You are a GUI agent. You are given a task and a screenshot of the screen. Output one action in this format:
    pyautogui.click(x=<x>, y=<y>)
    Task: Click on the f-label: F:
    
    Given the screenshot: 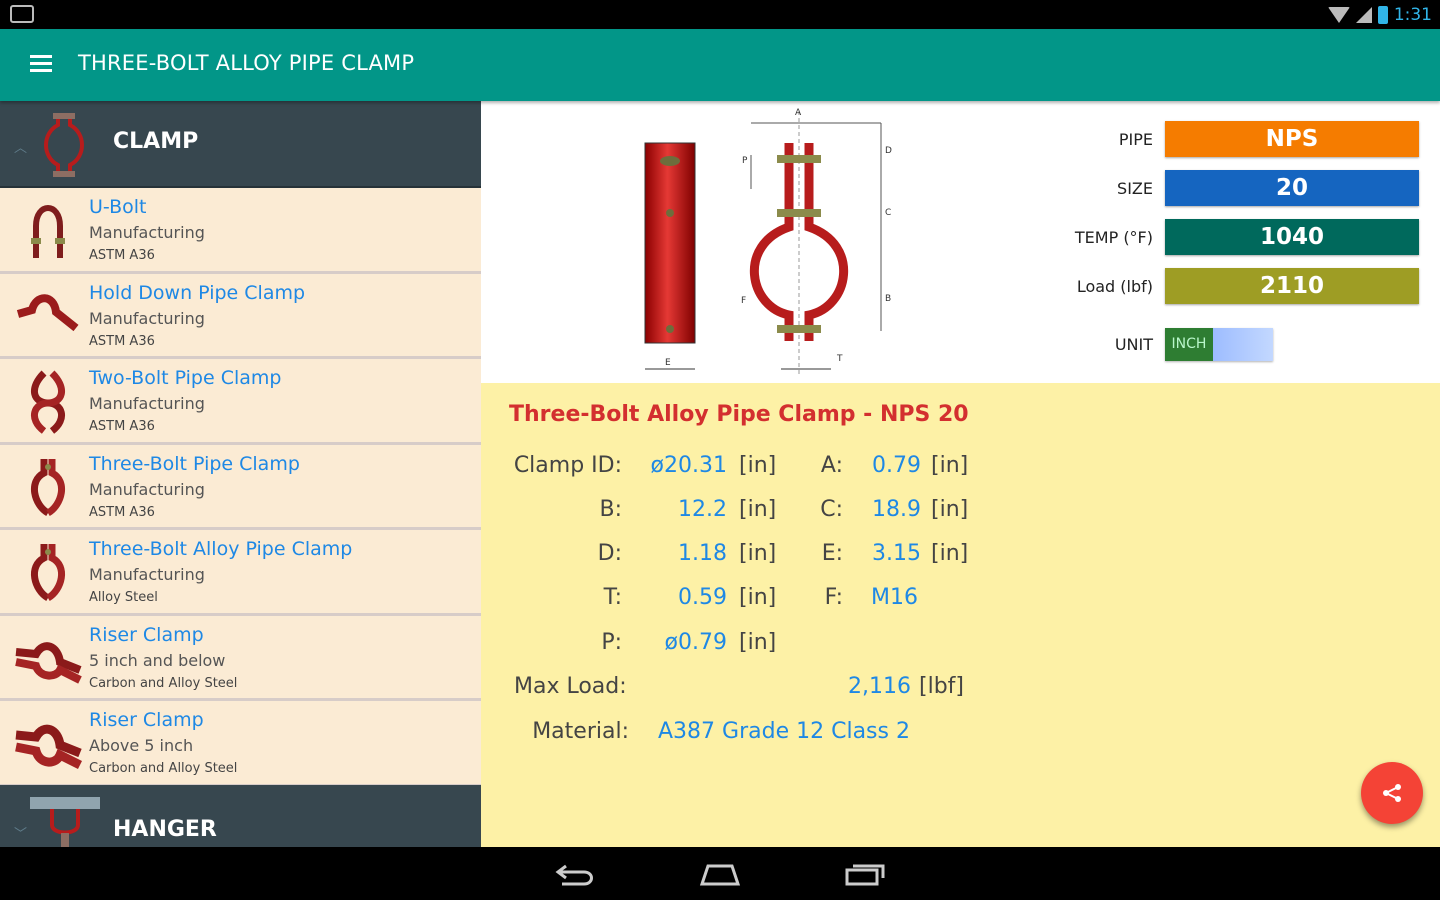 What is the action you would take?
    pyautogui.click(x=833, y=597)
    